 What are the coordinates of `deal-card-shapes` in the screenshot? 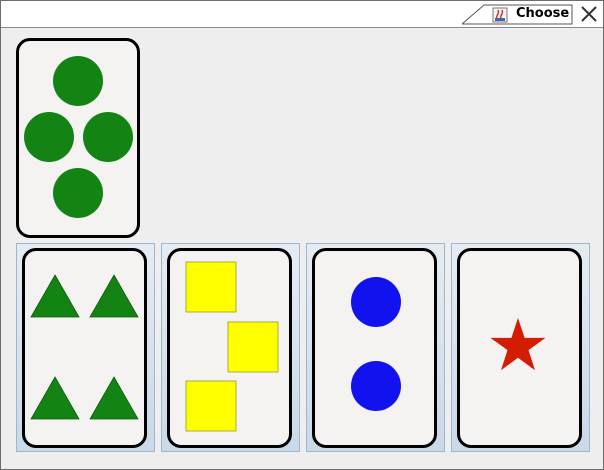 It's located at (78, 137).